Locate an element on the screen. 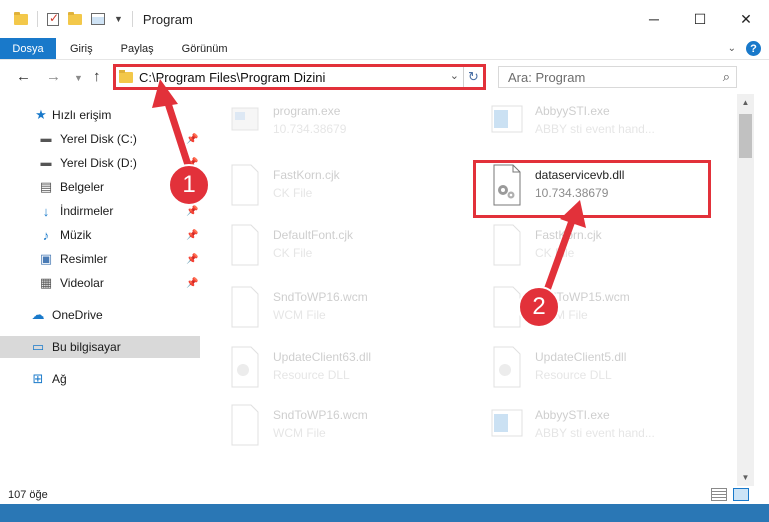 This screenshot has width=769, height=522. search-input: Ara: Program ⌕ is located at coordinates (617, 77).